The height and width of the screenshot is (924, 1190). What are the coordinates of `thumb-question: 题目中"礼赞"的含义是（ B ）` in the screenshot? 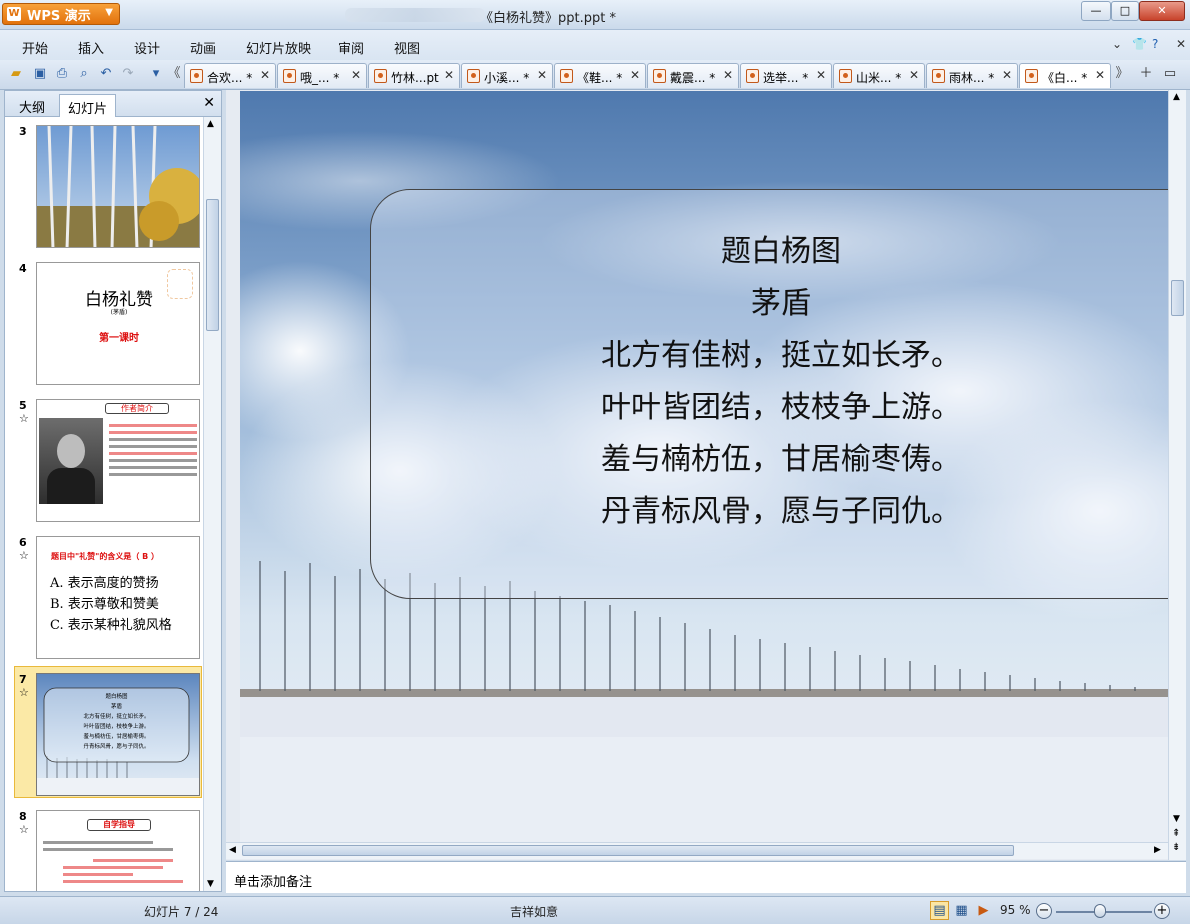 It's located at (105, 556).